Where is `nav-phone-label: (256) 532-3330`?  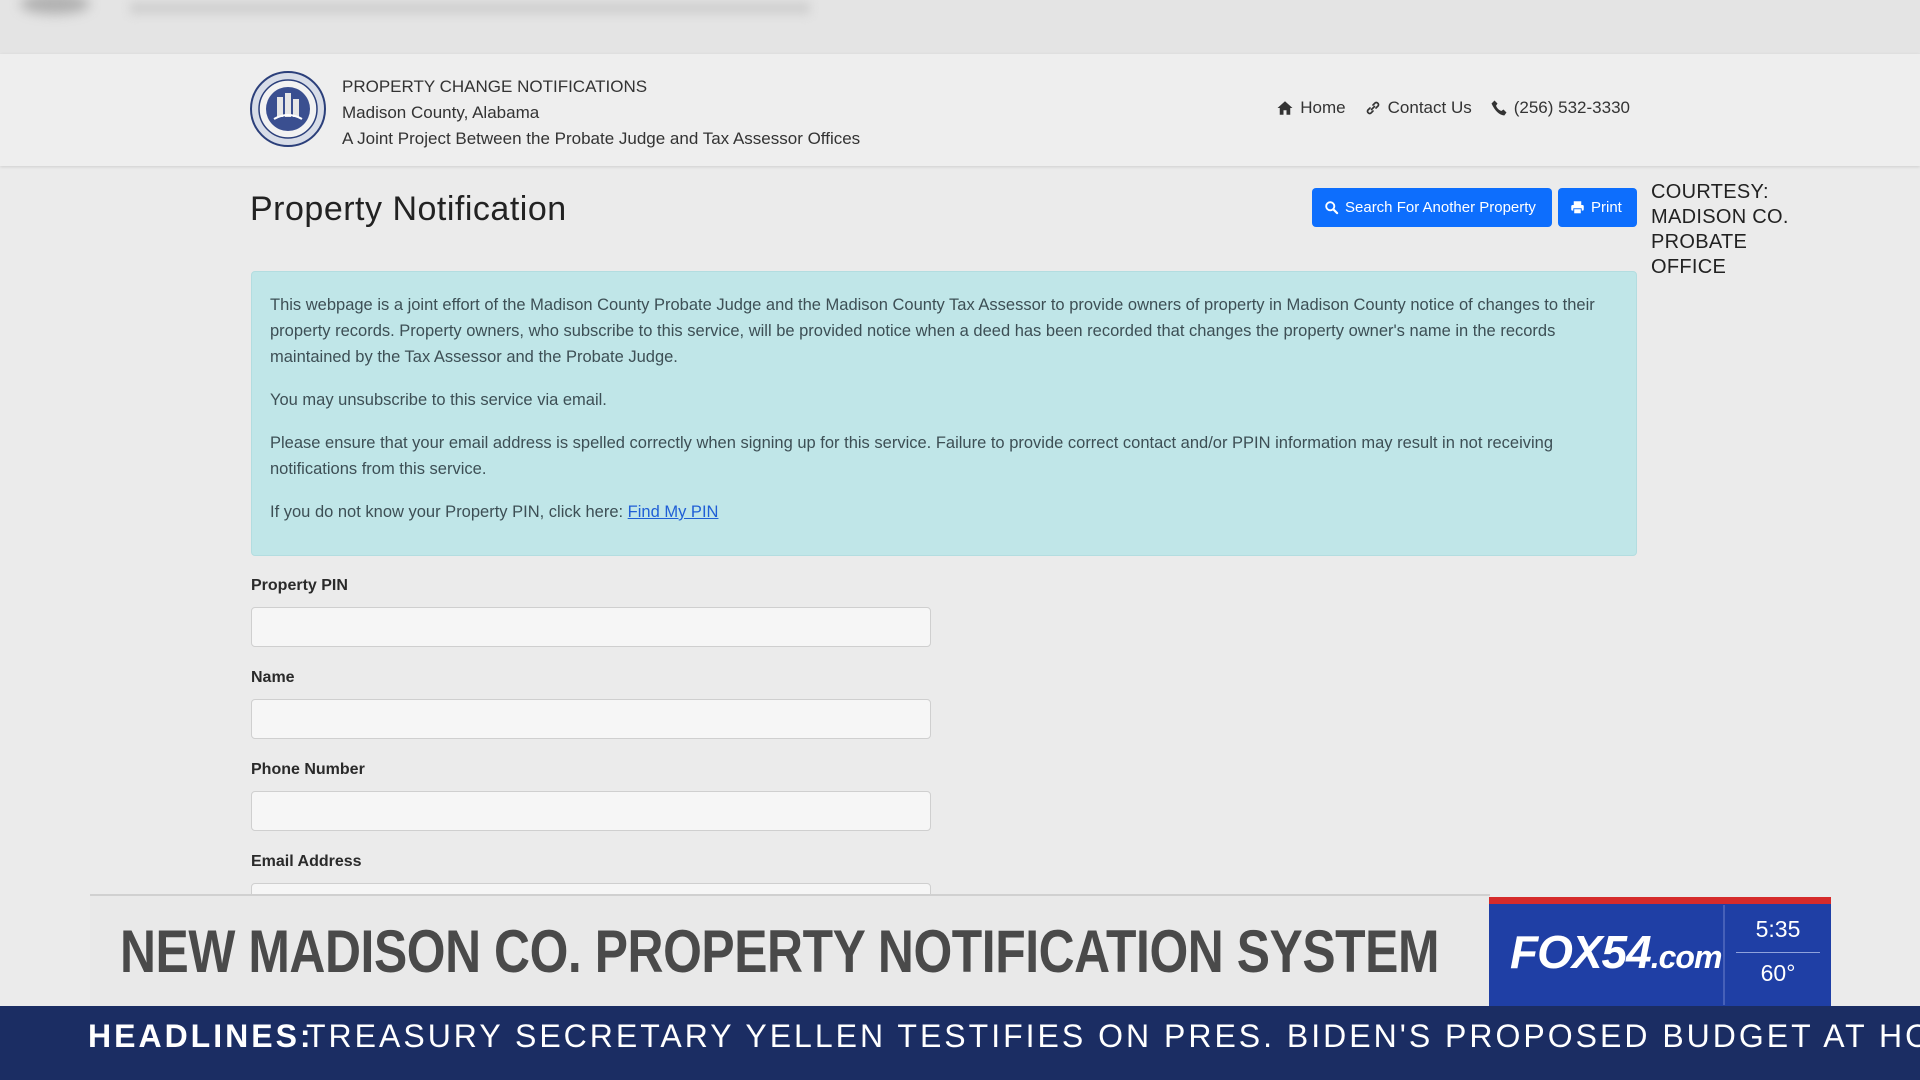 nav-phone-label: (256) 532-3330 is located at coordinates (1571, 107).